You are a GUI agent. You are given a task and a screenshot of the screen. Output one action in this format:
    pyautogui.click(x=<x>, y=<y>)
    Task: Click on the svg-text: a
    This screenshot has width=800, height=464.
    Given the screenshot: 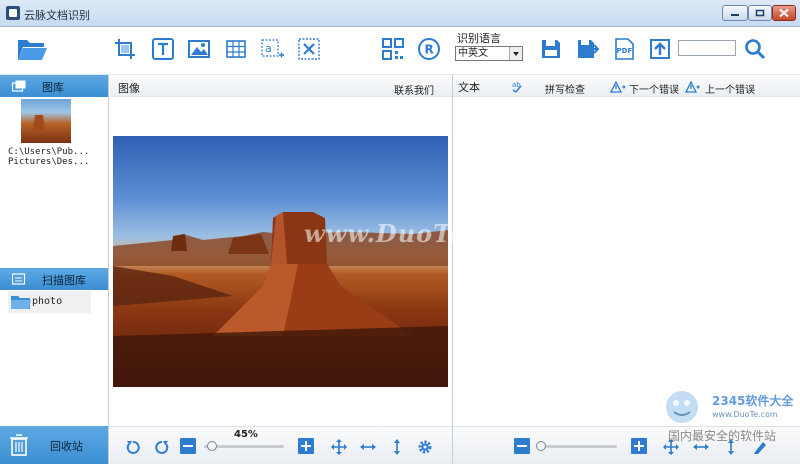 What is the action you would take?
    pyautogui.click(x=268, y=48)
    